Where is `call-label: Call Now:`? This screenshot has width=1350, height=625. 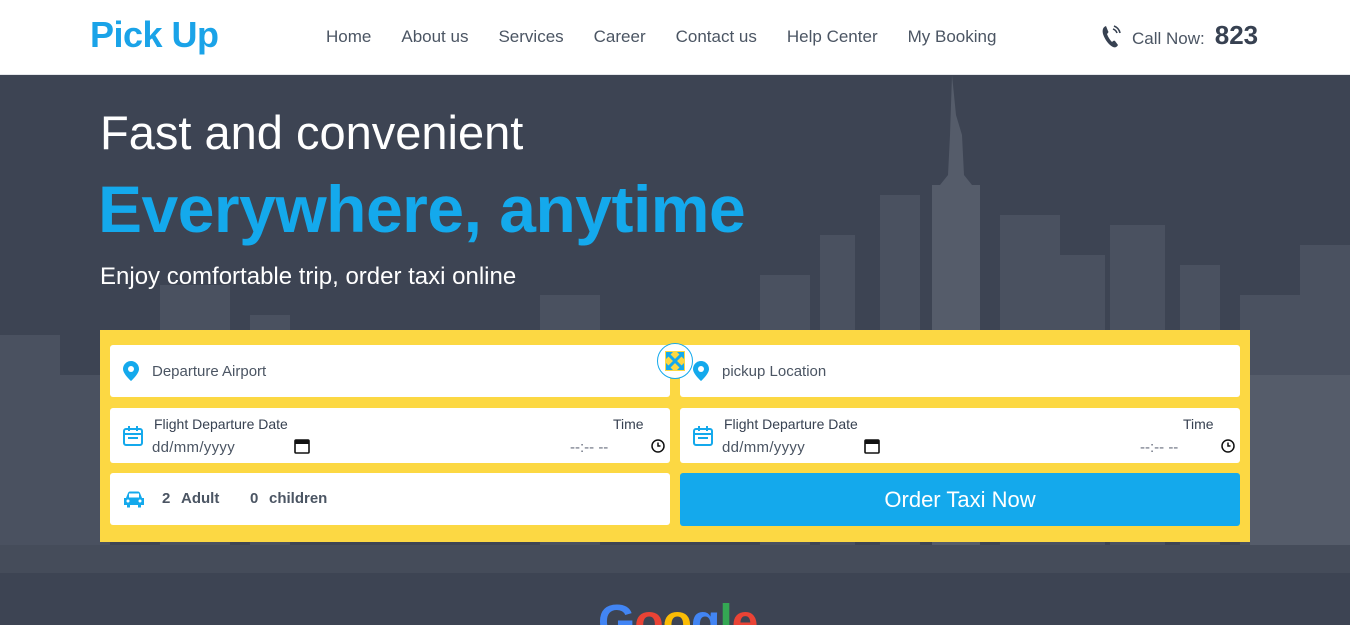 call-label: Call Now: is located at coordinates (1168, 38).